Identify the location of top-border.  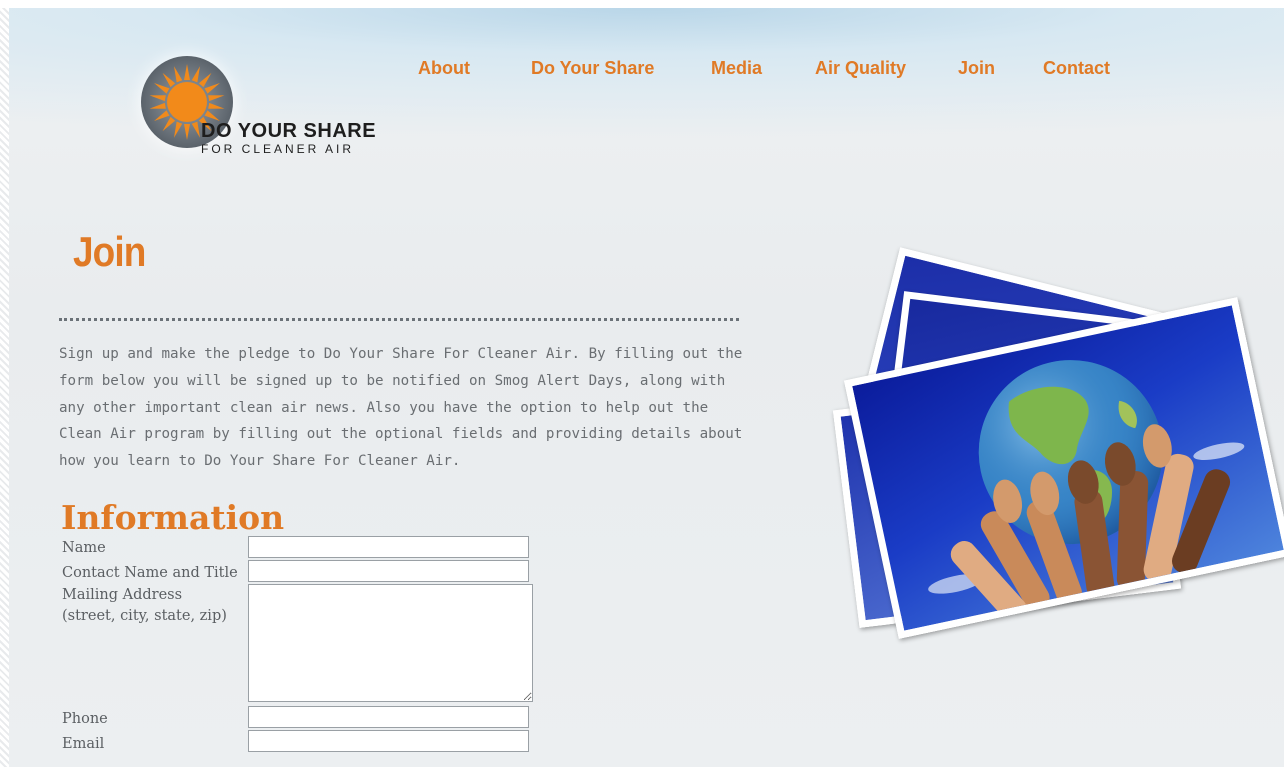
(642, 4).